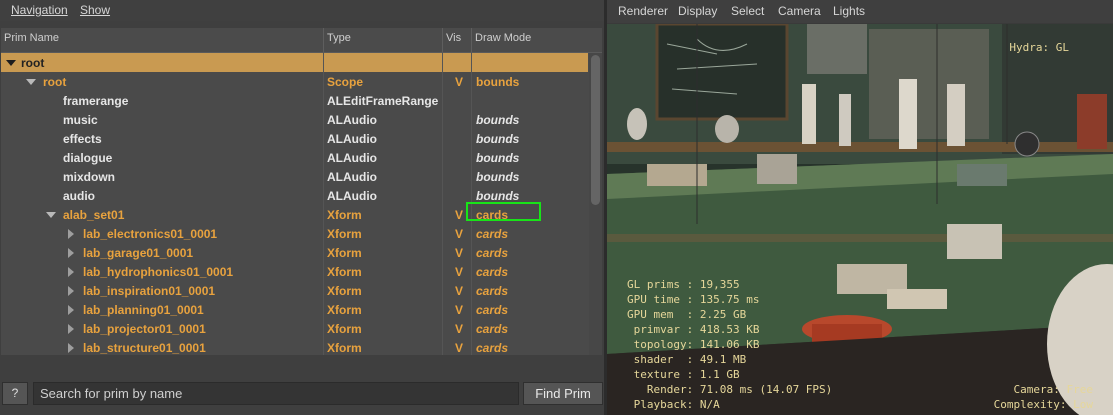  What do you see at coordinates (31, 38) in the screenshot?
I see `header-prim-name: Prim Name` at bounding box center [31, 38].